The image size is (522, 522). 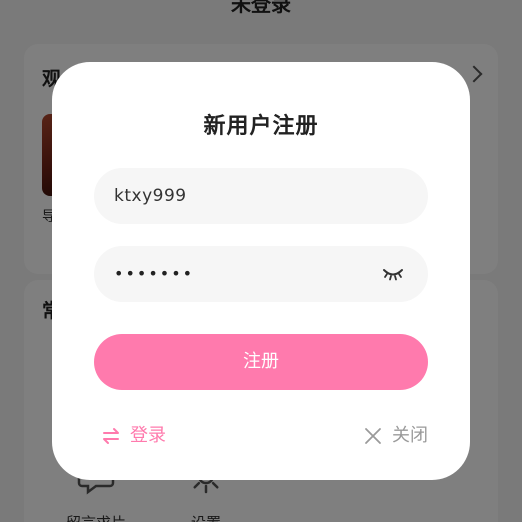 I want to click on password-value: •••••••, so click(x=154, y=273).